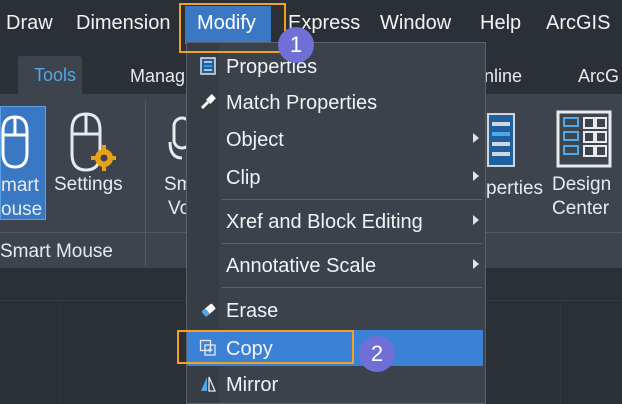 The image size is (622, 404). What do you see at coordinates (301, 266) in the screenshot?
I see `menu-item-annotative-scale-label: Annotative Scale` at bounding box center [301, 266].